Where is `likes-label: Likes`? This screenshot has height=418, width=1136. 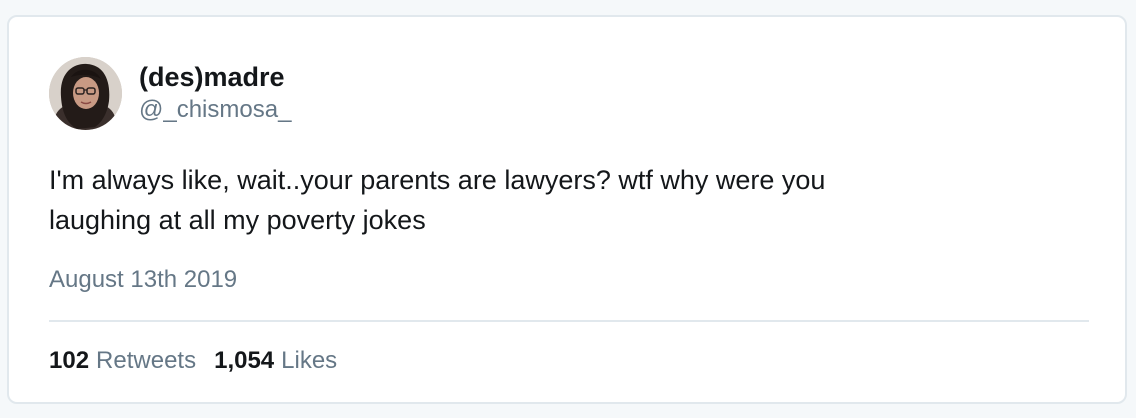 likes-label: Likes is located at coordinates (309, 360).